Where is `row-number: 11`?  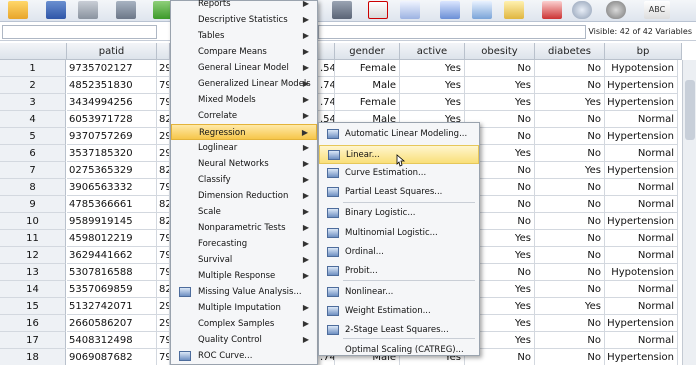 row-number: 11 is located at coordinates (33, 238).